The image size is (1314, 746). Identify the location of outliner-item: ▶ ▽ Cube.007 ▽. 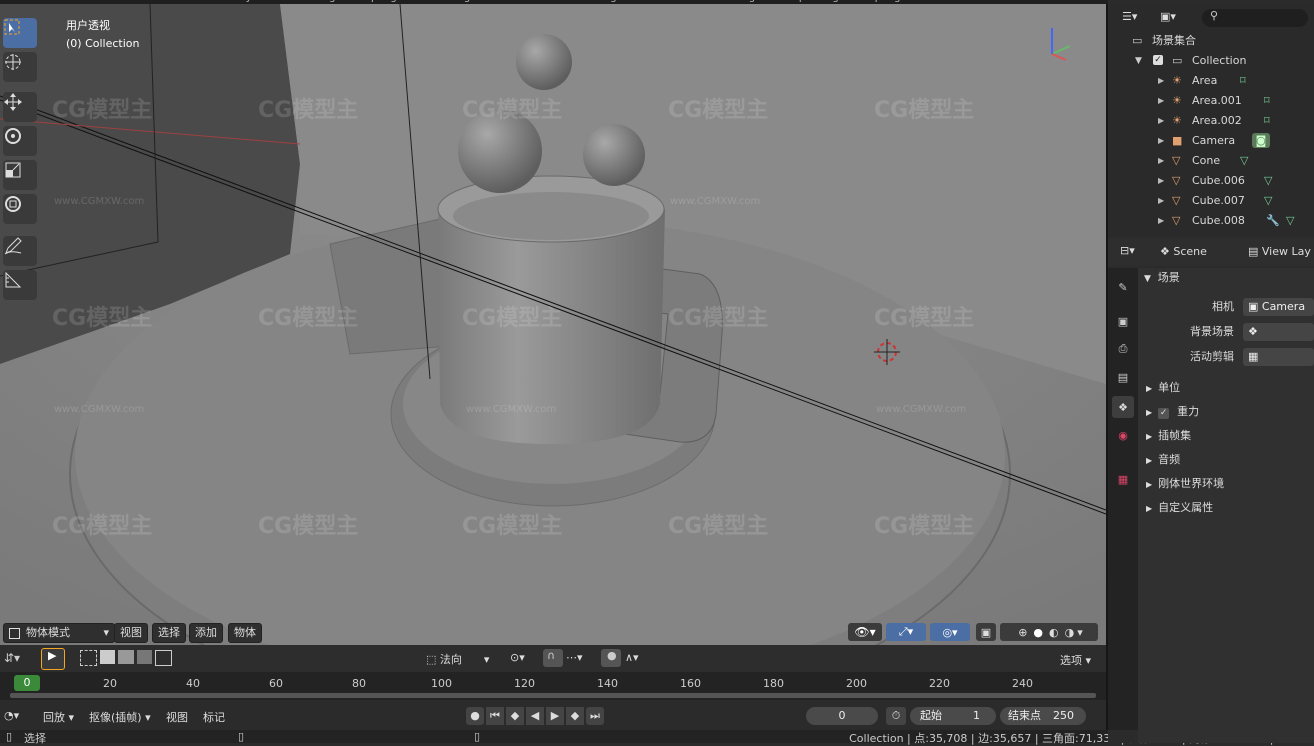
(1211, 201).